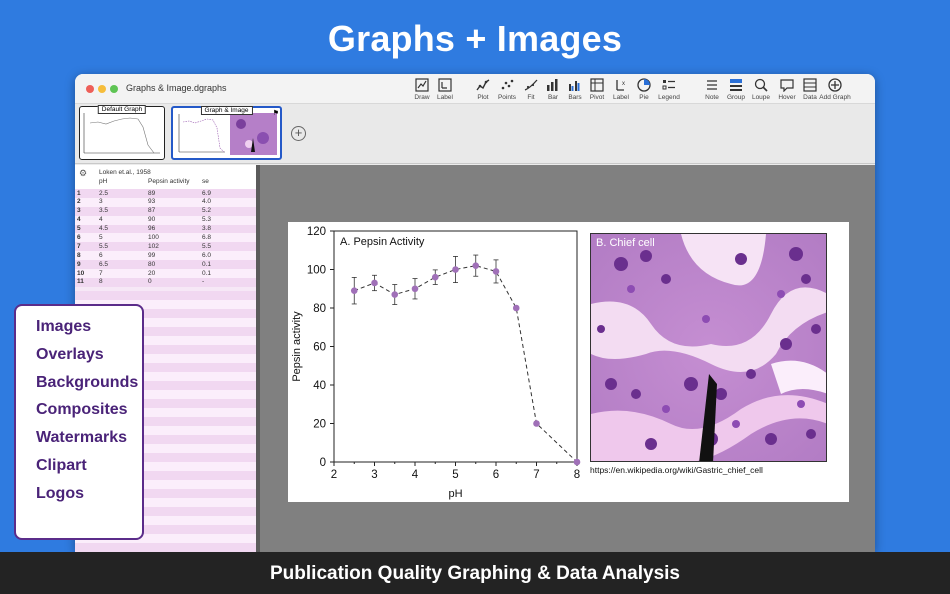 The width and height of the screenshot is (950, 594). What do you see at coordinates (103, 264) in the screenshot?
I see `table-cell: 6.5` at bounding box center [103, 264].